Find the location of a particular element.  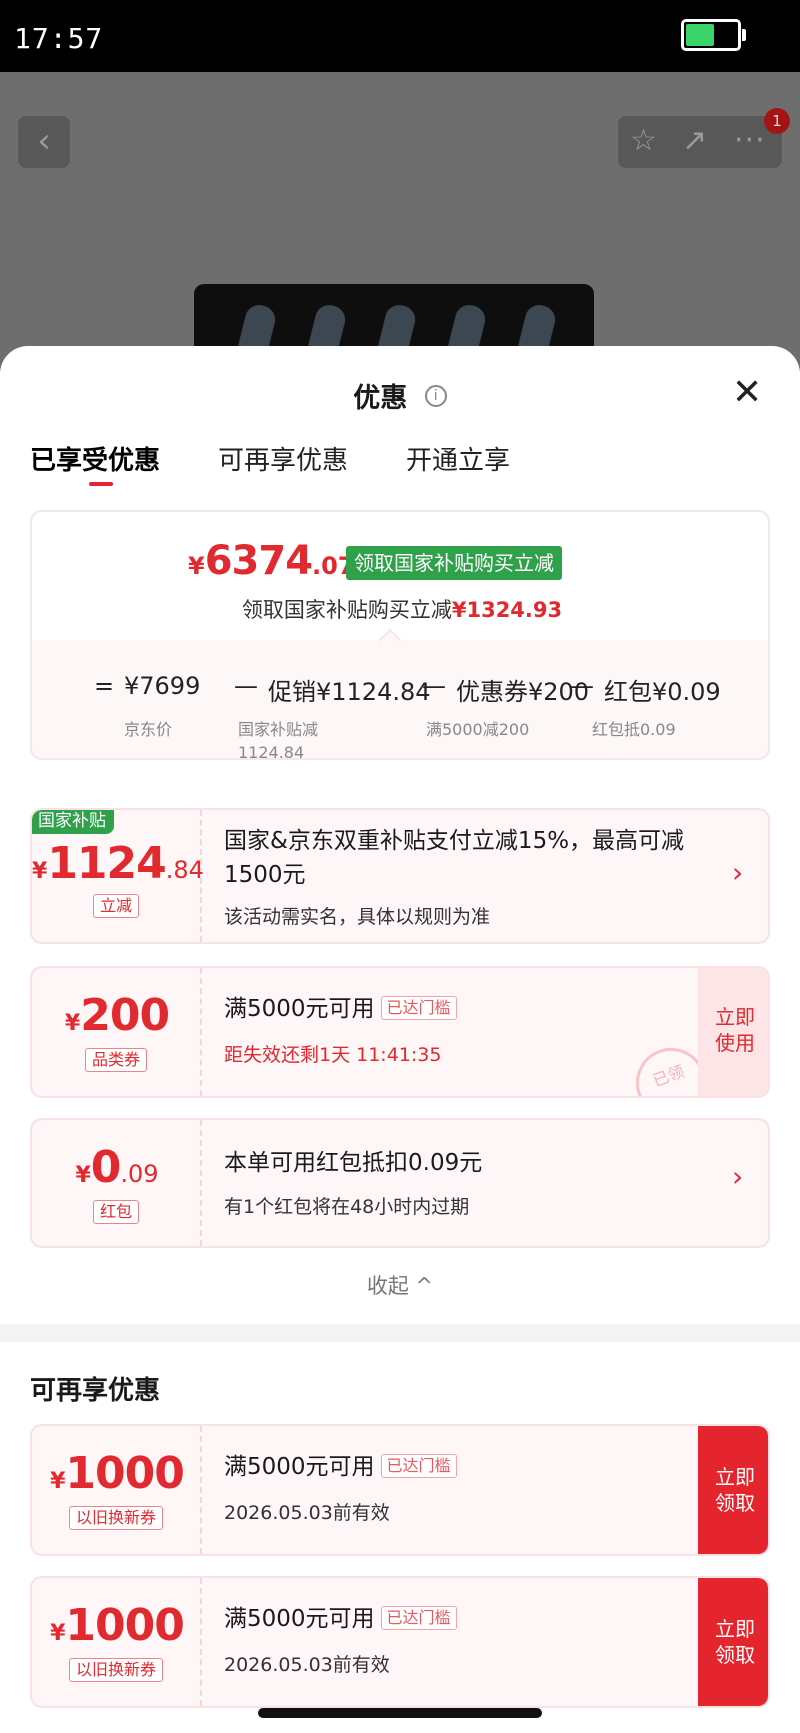

formula-promo: 促销¥1124.84 is located at coordinates (349, 692).